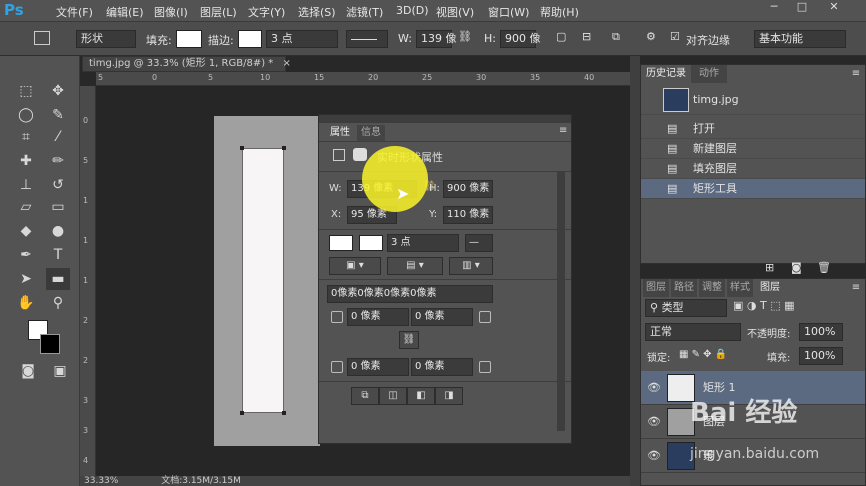 The height and width of the screenshot is (486, 866). What do you see at coordinates (365, 396) in the screenshot?
I see `combine-shapes-icon: ⧉` at bounding box center [365, 396].